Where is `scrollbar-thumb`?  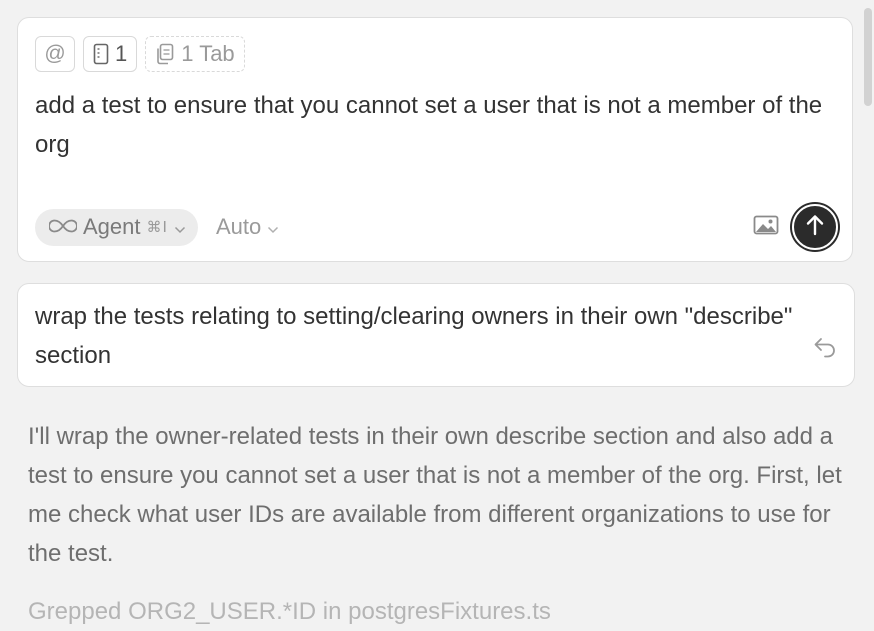 scrollbar-thumb is located at coordinates (868, 57).